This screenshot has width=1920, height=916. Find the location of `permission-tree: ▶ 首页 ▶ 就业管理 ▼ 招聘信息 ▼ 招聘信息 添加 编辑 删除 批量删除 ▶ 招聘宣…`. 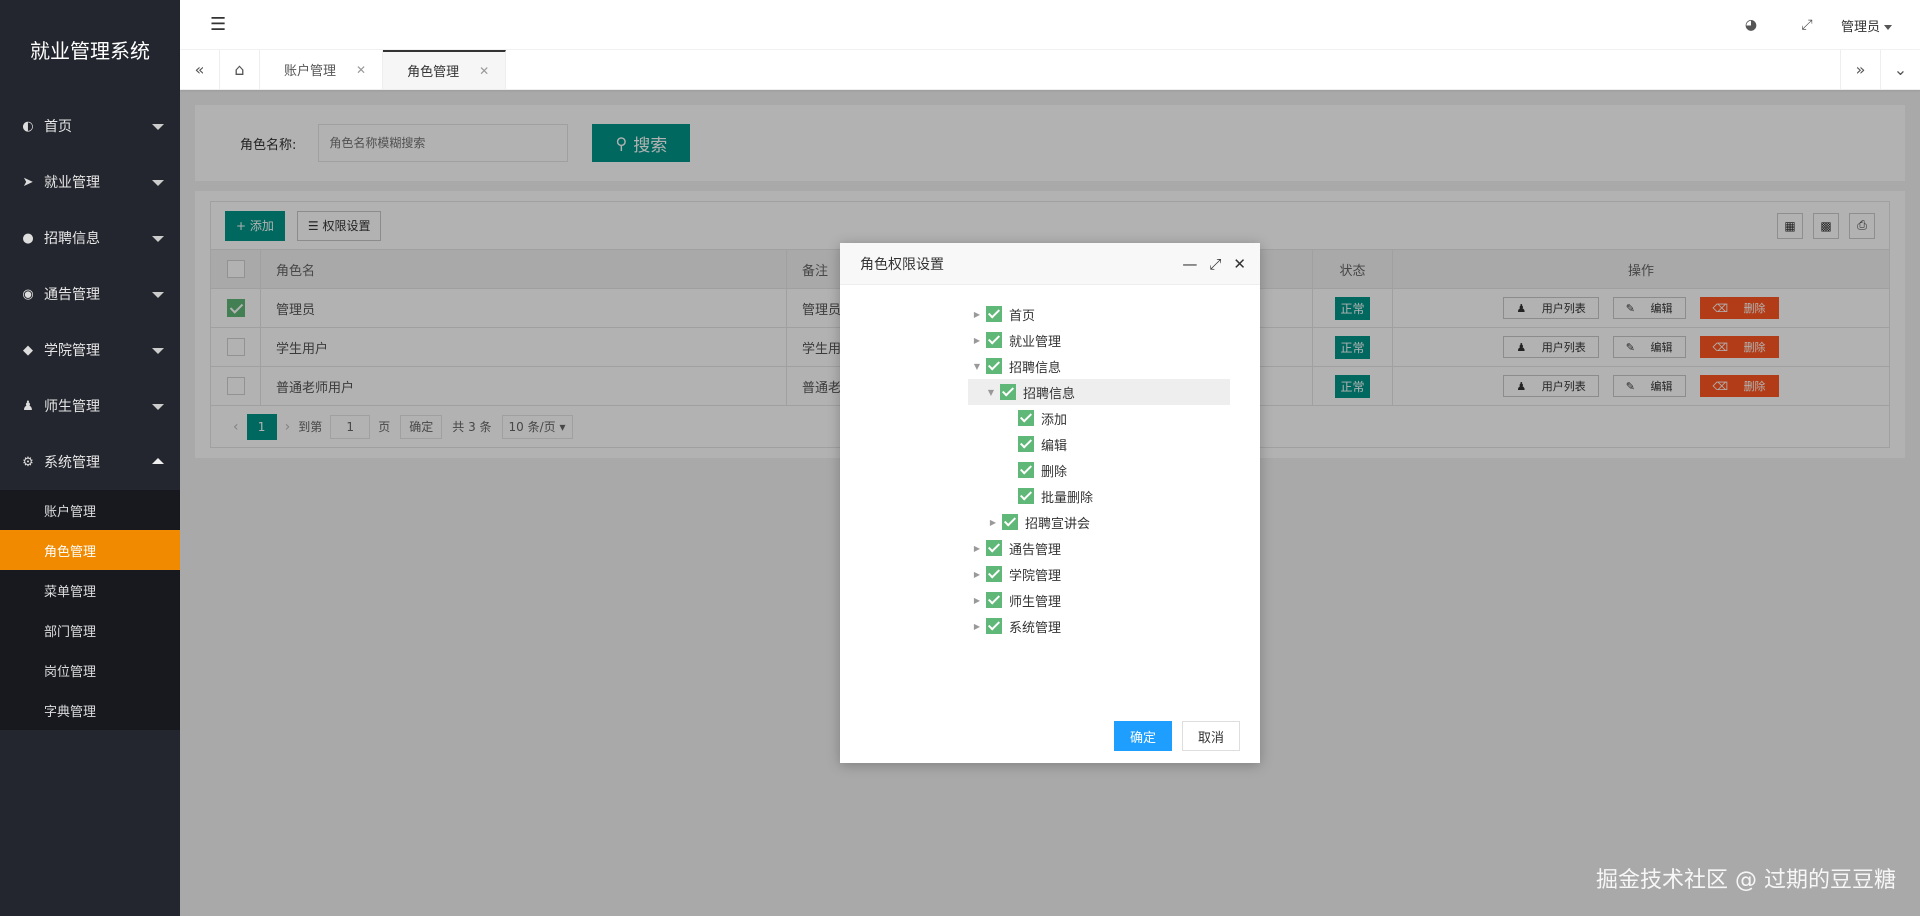

permission-tree: ▶ 首页 ▶ 就业管理 ▼ 招聘信息 ▼ 招聘信息 添加 编辑 删除 批量删除 ▶ 招聘宣… is located at coordinates (1099, 470).